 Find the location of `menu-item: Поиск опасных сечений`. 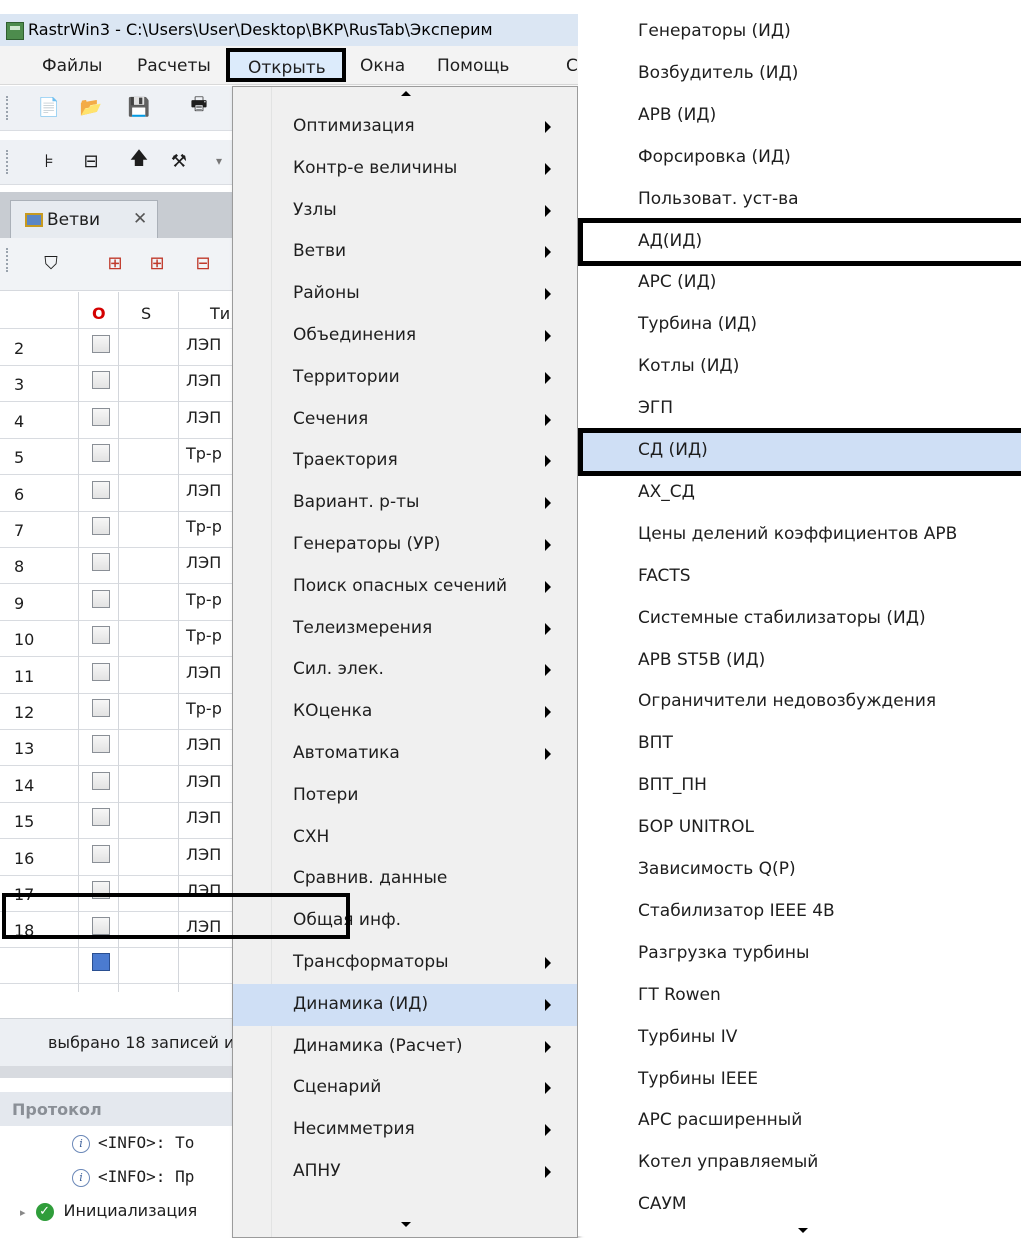

menu-item: Поиск опасных сечений is located at coordinates (405, 587).